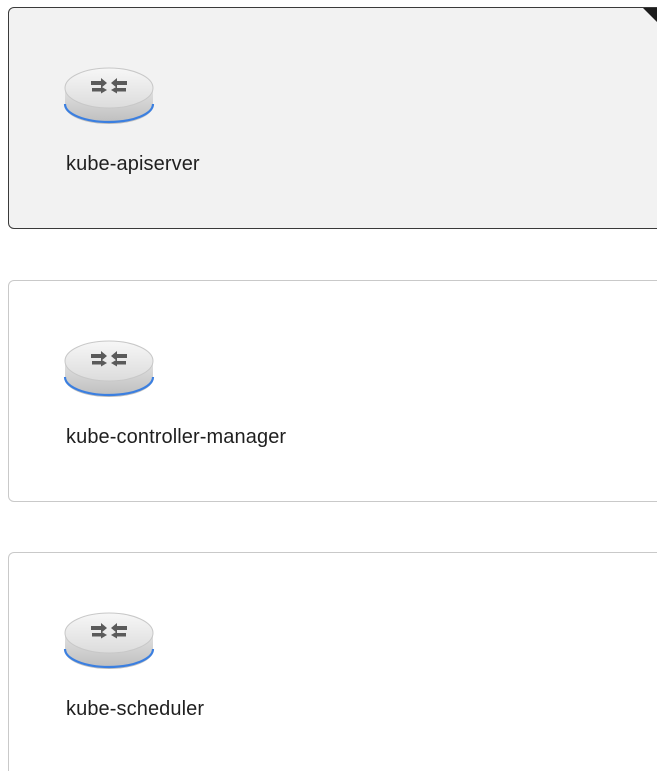 Image resolution: width=657 pixels, height=771 pixels. I want to click on component-label: kube-controller-manager, so click(176, 437).